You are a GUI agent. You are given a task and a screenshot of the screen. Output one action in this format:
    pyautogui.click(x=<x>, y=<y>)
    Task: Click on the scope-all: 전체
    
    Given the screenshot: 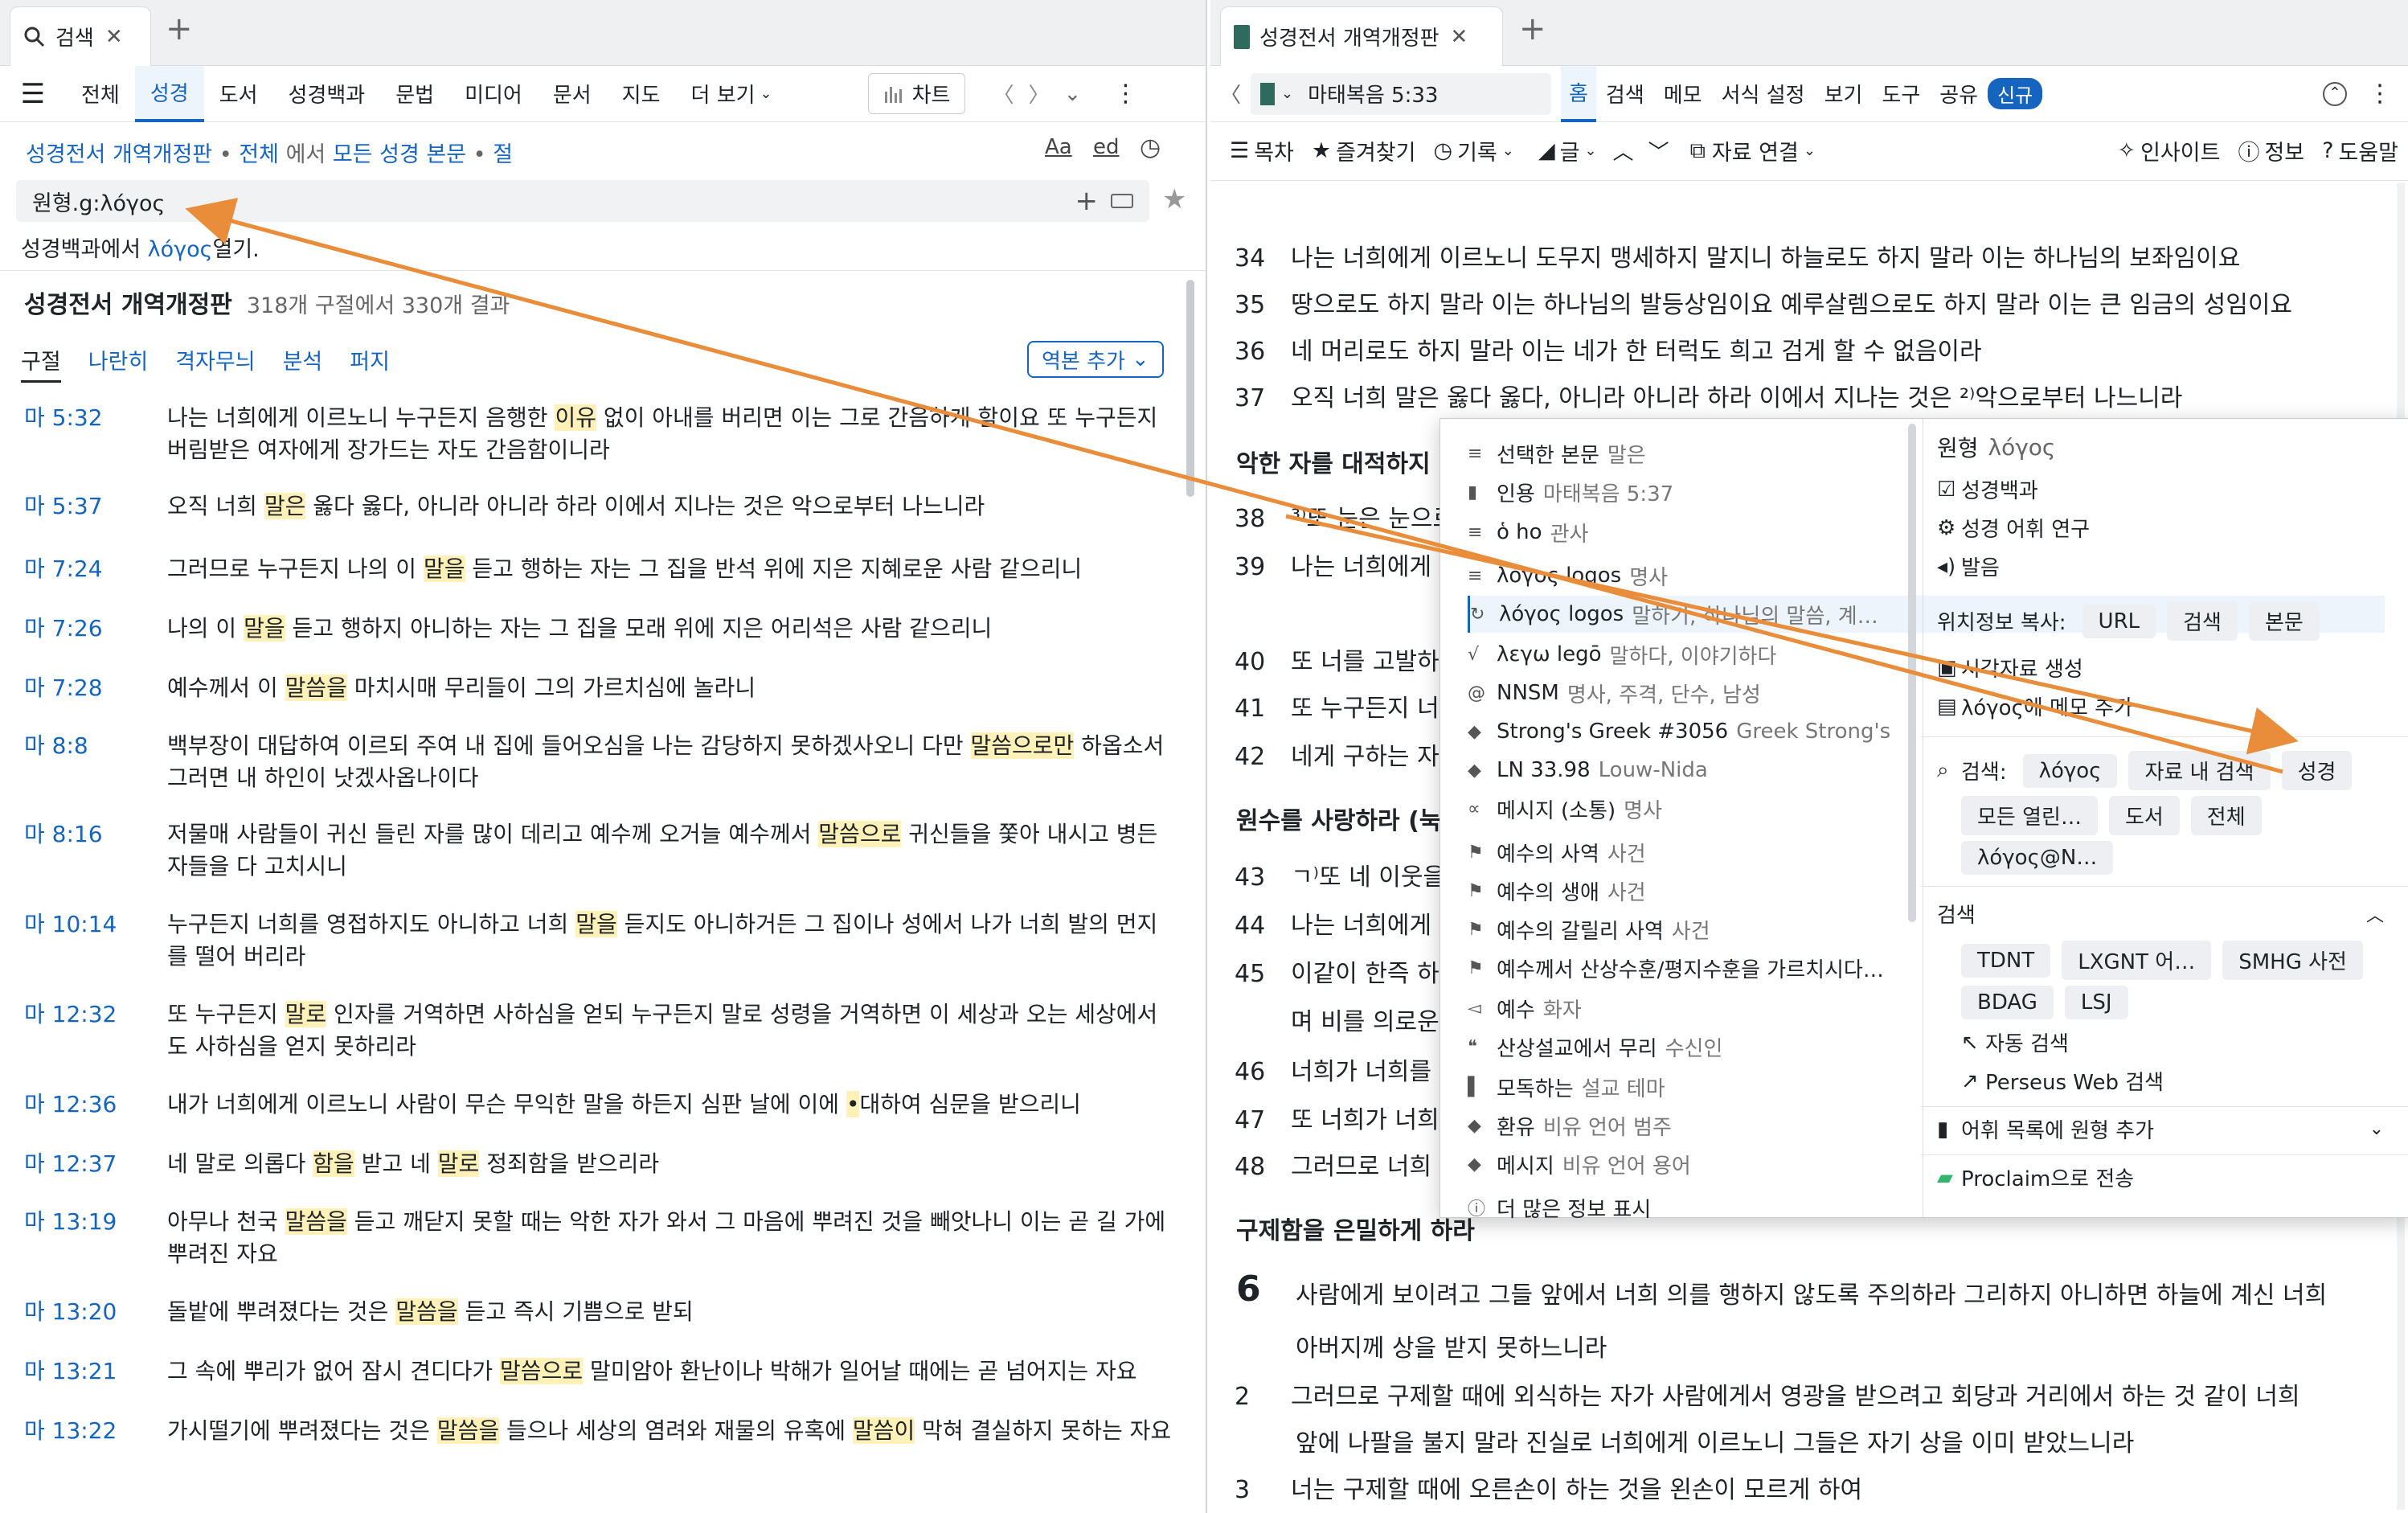 What is the action you would take?
    pyautogui.click(x=259, y=154)
    